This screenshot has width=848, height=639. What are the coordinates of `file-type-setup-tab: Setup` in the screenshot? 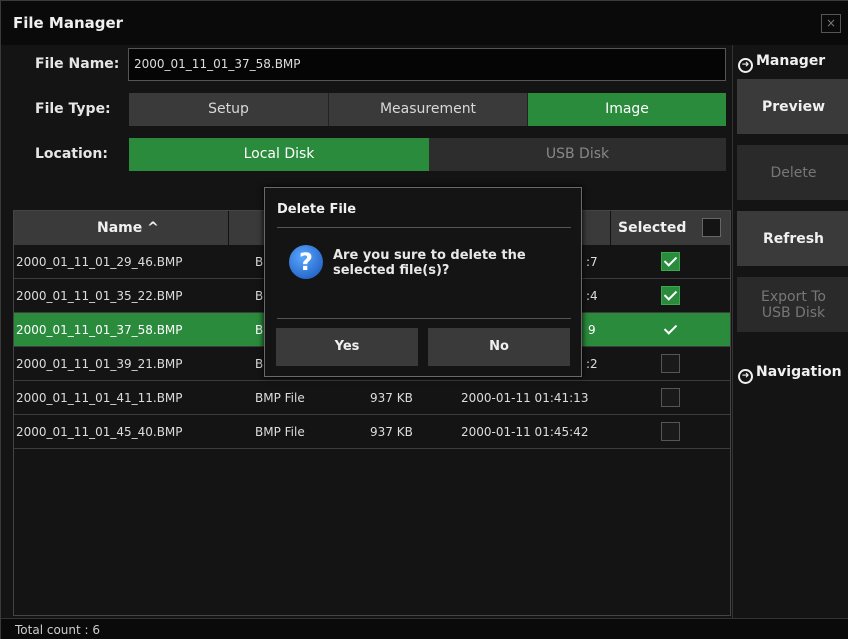 It's located at (229, 109).